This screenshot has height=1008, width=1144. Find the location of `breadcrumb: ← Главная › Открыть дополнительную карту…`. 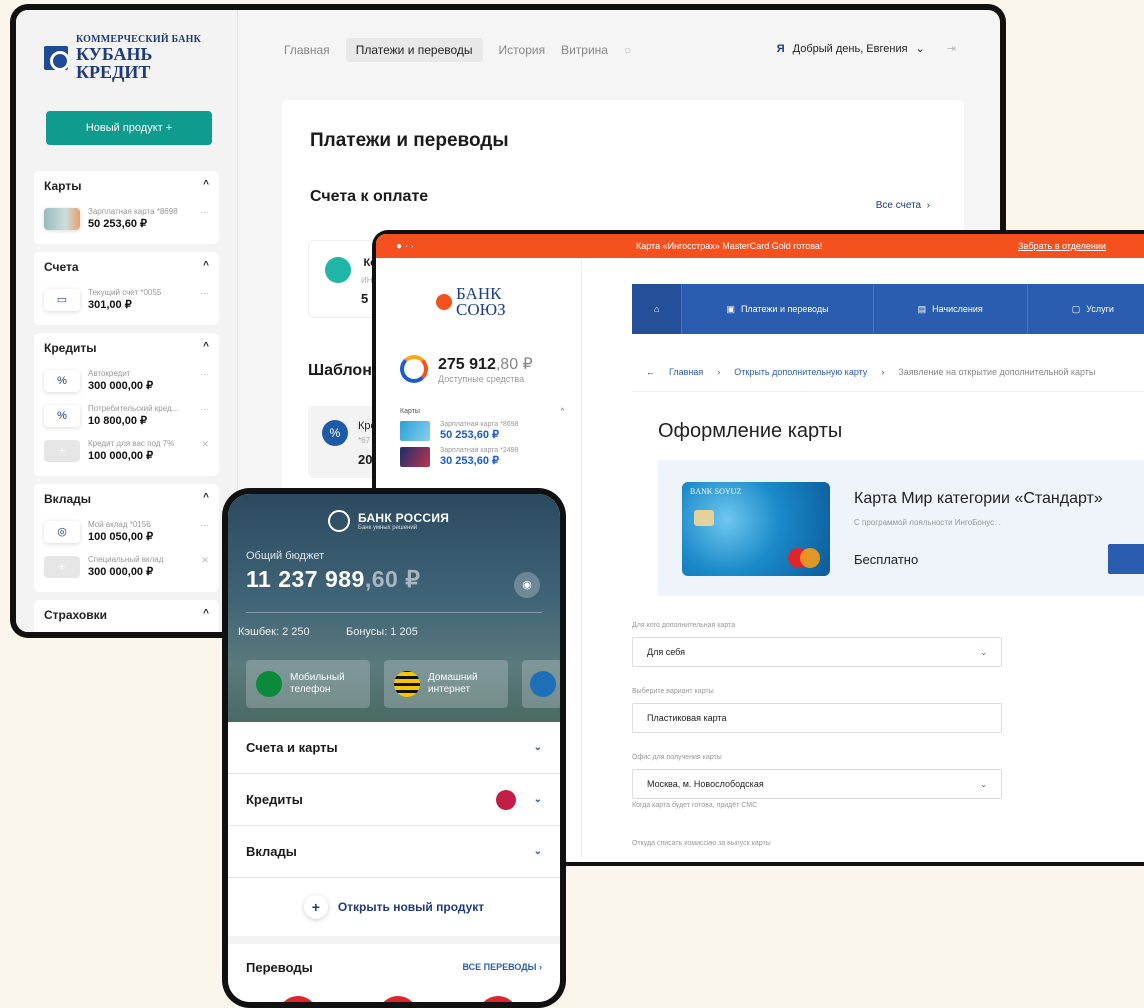

breadcrumb: ← Главная › Открыть дополнительную карту… is located at coordinates (888, 372).